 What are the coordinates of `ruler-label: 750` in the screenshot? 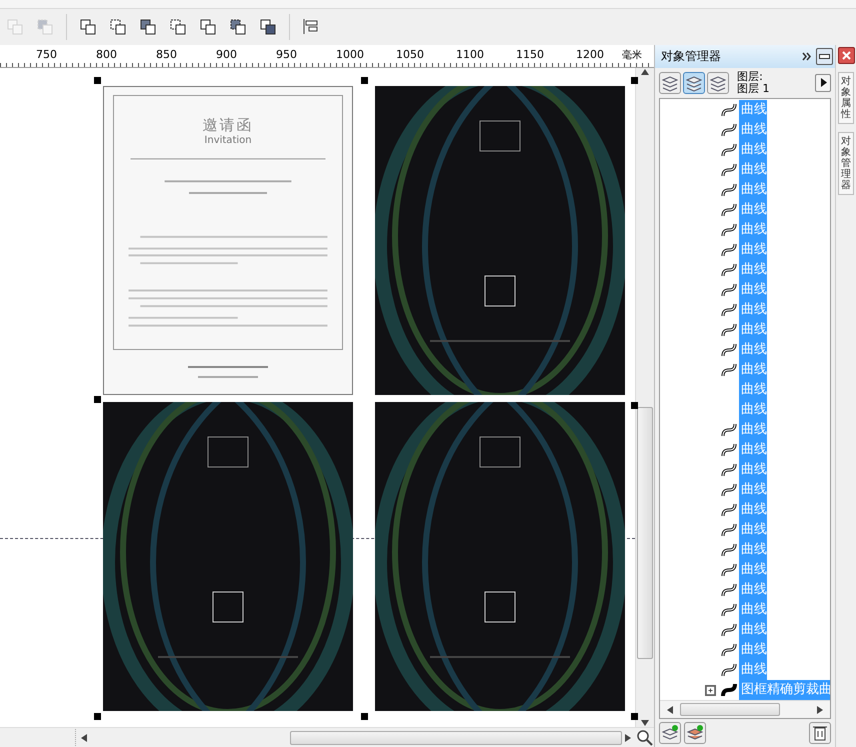 It's located at (46, 54).